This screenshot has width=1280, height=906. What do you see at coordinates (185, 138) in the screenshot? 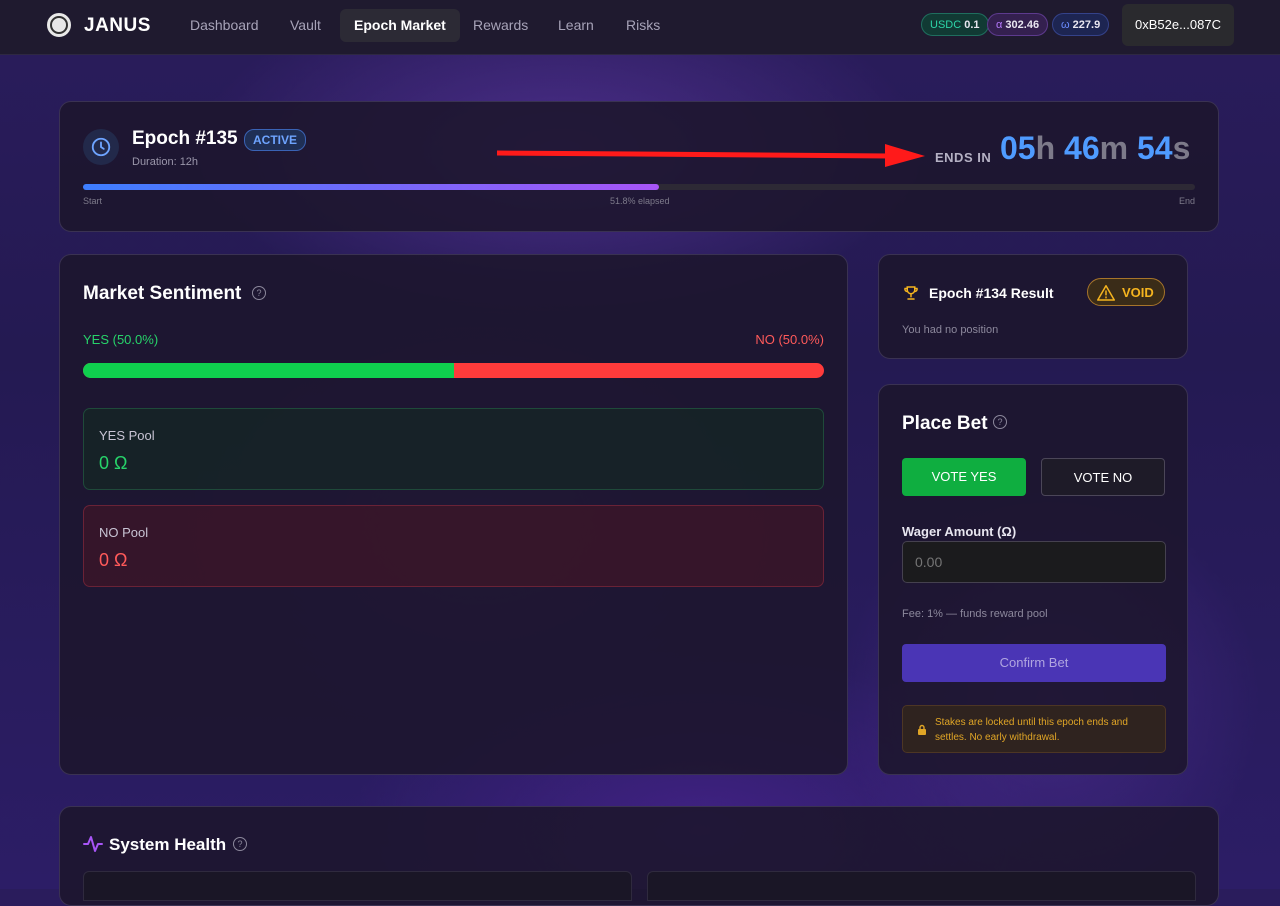
I see `epoch-title: Epoch #135` at bounding box center [185, 138].